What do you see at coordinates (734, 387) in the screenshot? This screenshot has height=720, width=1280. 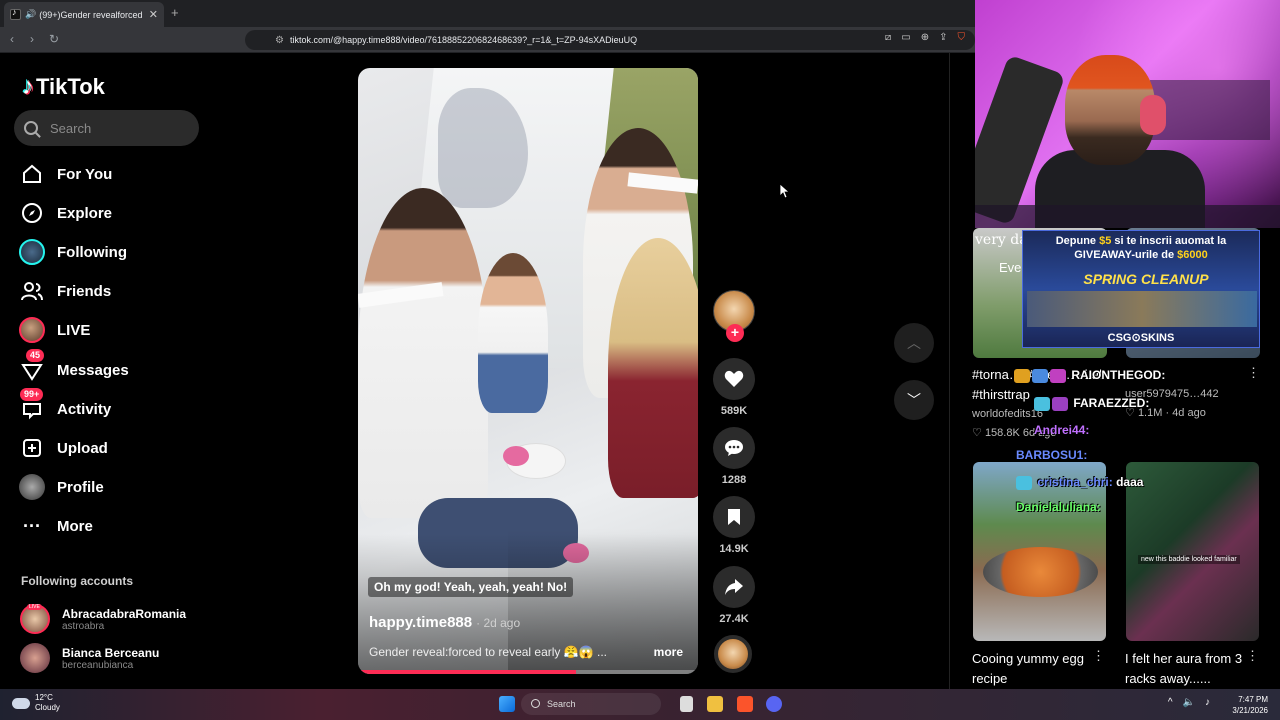 I see `like-button: 589K` at bounding box center [734, 387].